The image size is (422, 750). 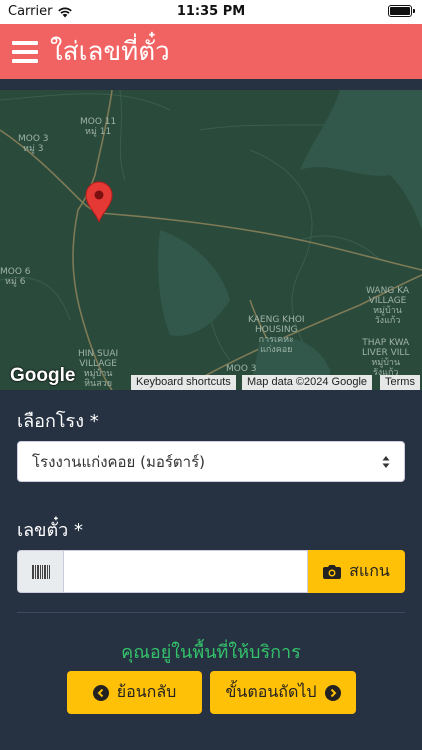 I want to click on next-step-button: ขั้นตอนถัดไป, so click(x=283, y=692).